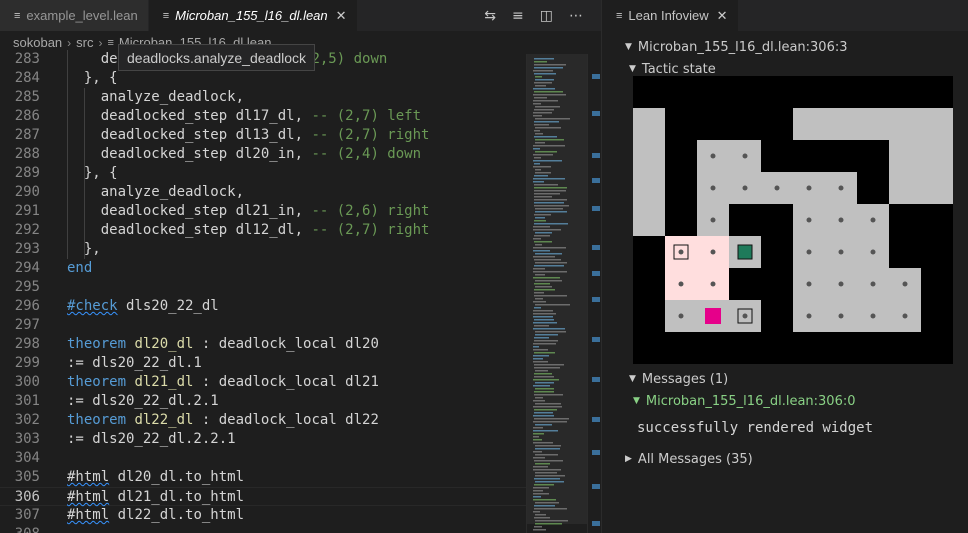 This screenshot has width=968, height=533. Describe the element at coordinates (263, 78) in the screenshot. I see `code-line: 284 }, {` at that location.